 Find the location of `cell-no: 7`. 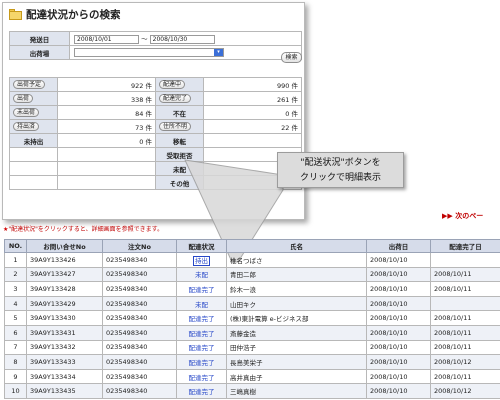

cell-no: 7 is located at coordinates (15, 347).